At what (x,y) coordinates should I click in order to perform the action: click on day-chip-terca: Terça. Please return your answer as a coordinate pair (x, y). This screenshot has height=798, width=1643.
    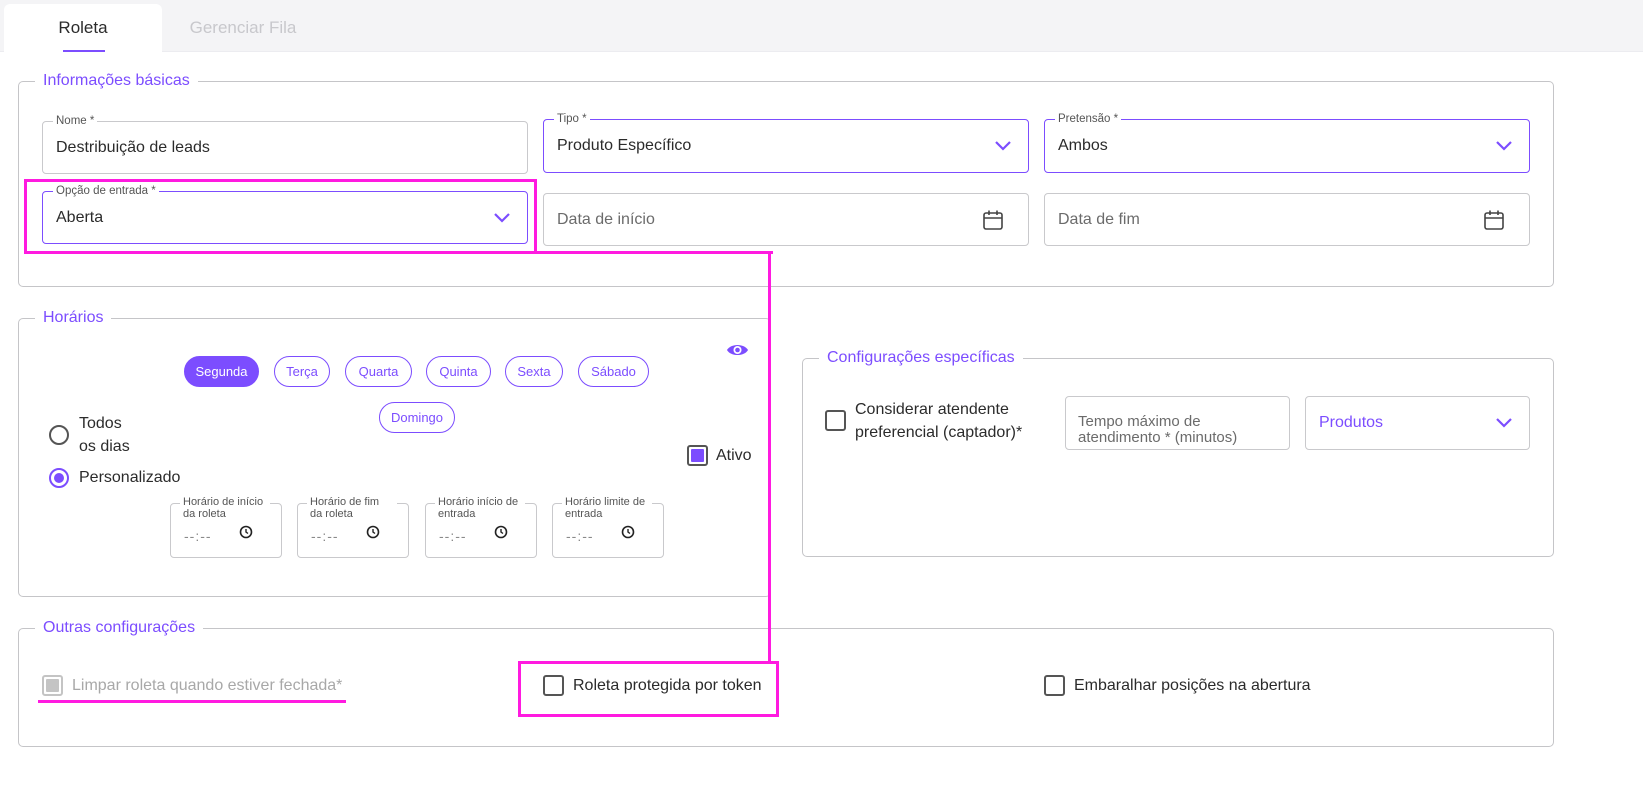
    Looking at the image, I should click on (302, 371).